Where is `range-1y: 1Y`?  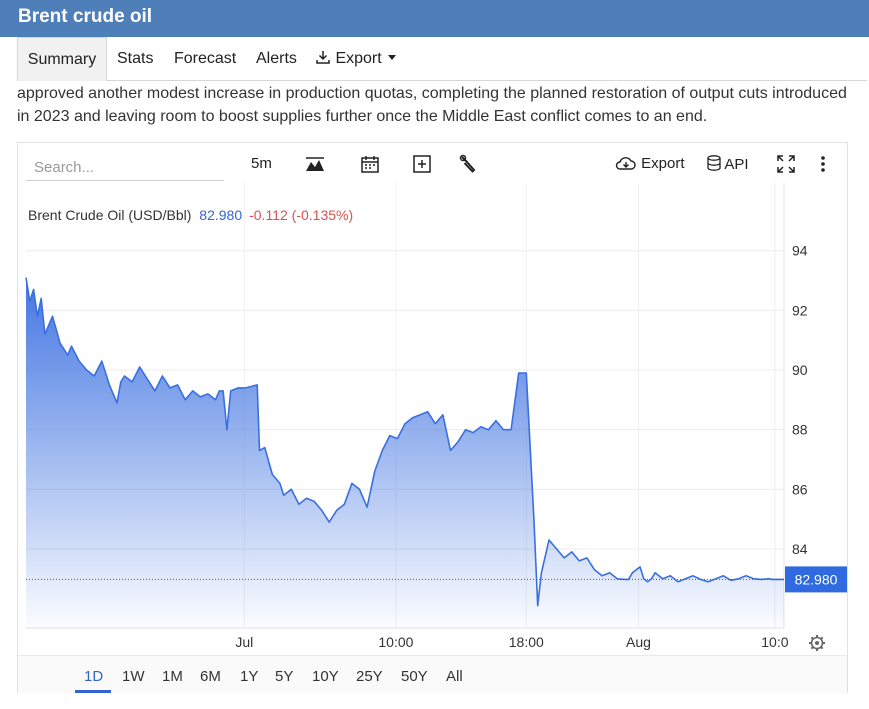 range-1y: 1Y is located at coordinates (249, 676).